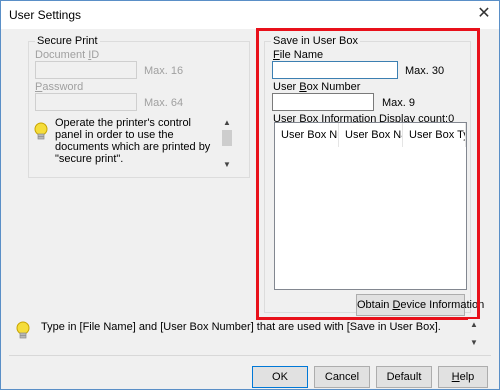 The width and height of the screenshot is (500, 390). I want to click on secure-print-group-label: Secure Print, so click(67, 41).